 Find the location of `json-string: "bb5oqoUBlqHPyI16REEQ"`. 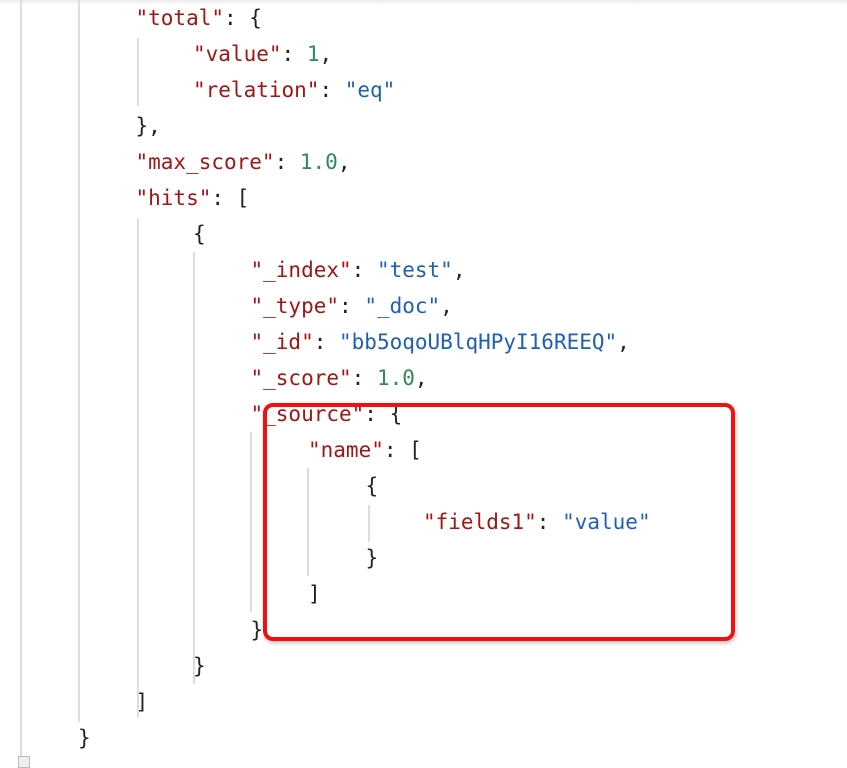

json-string: "bb5oqoUBlqHPyI16REEQ" is located at coordinates (478, 342).